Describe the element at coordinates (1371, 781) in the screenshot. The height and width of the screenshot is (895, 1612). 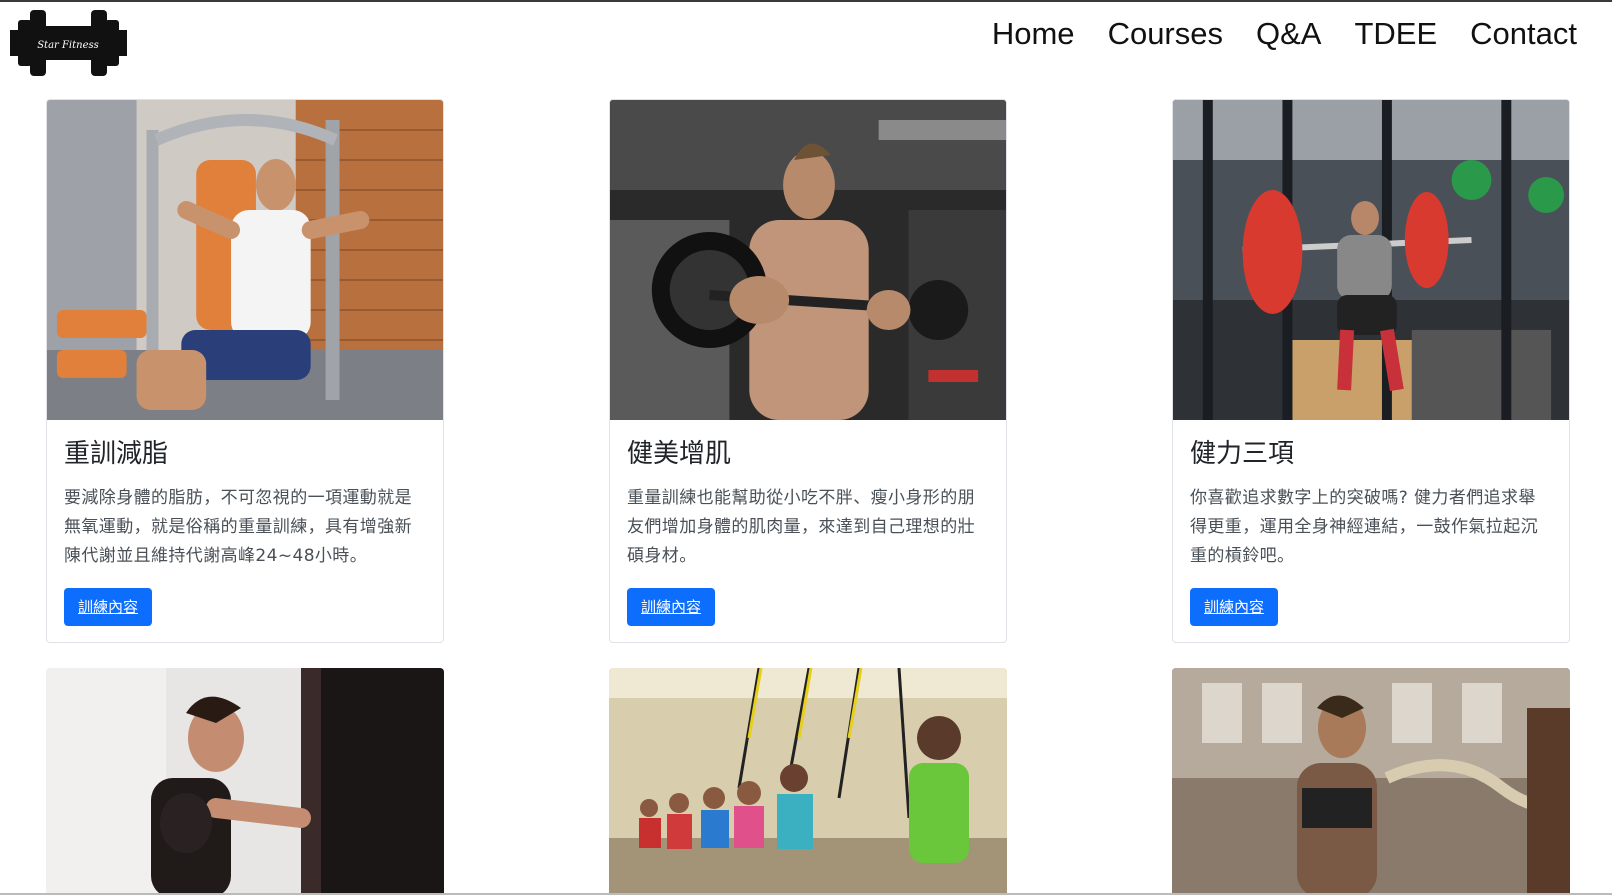
I see `card-image-battle-ropes` at that location.